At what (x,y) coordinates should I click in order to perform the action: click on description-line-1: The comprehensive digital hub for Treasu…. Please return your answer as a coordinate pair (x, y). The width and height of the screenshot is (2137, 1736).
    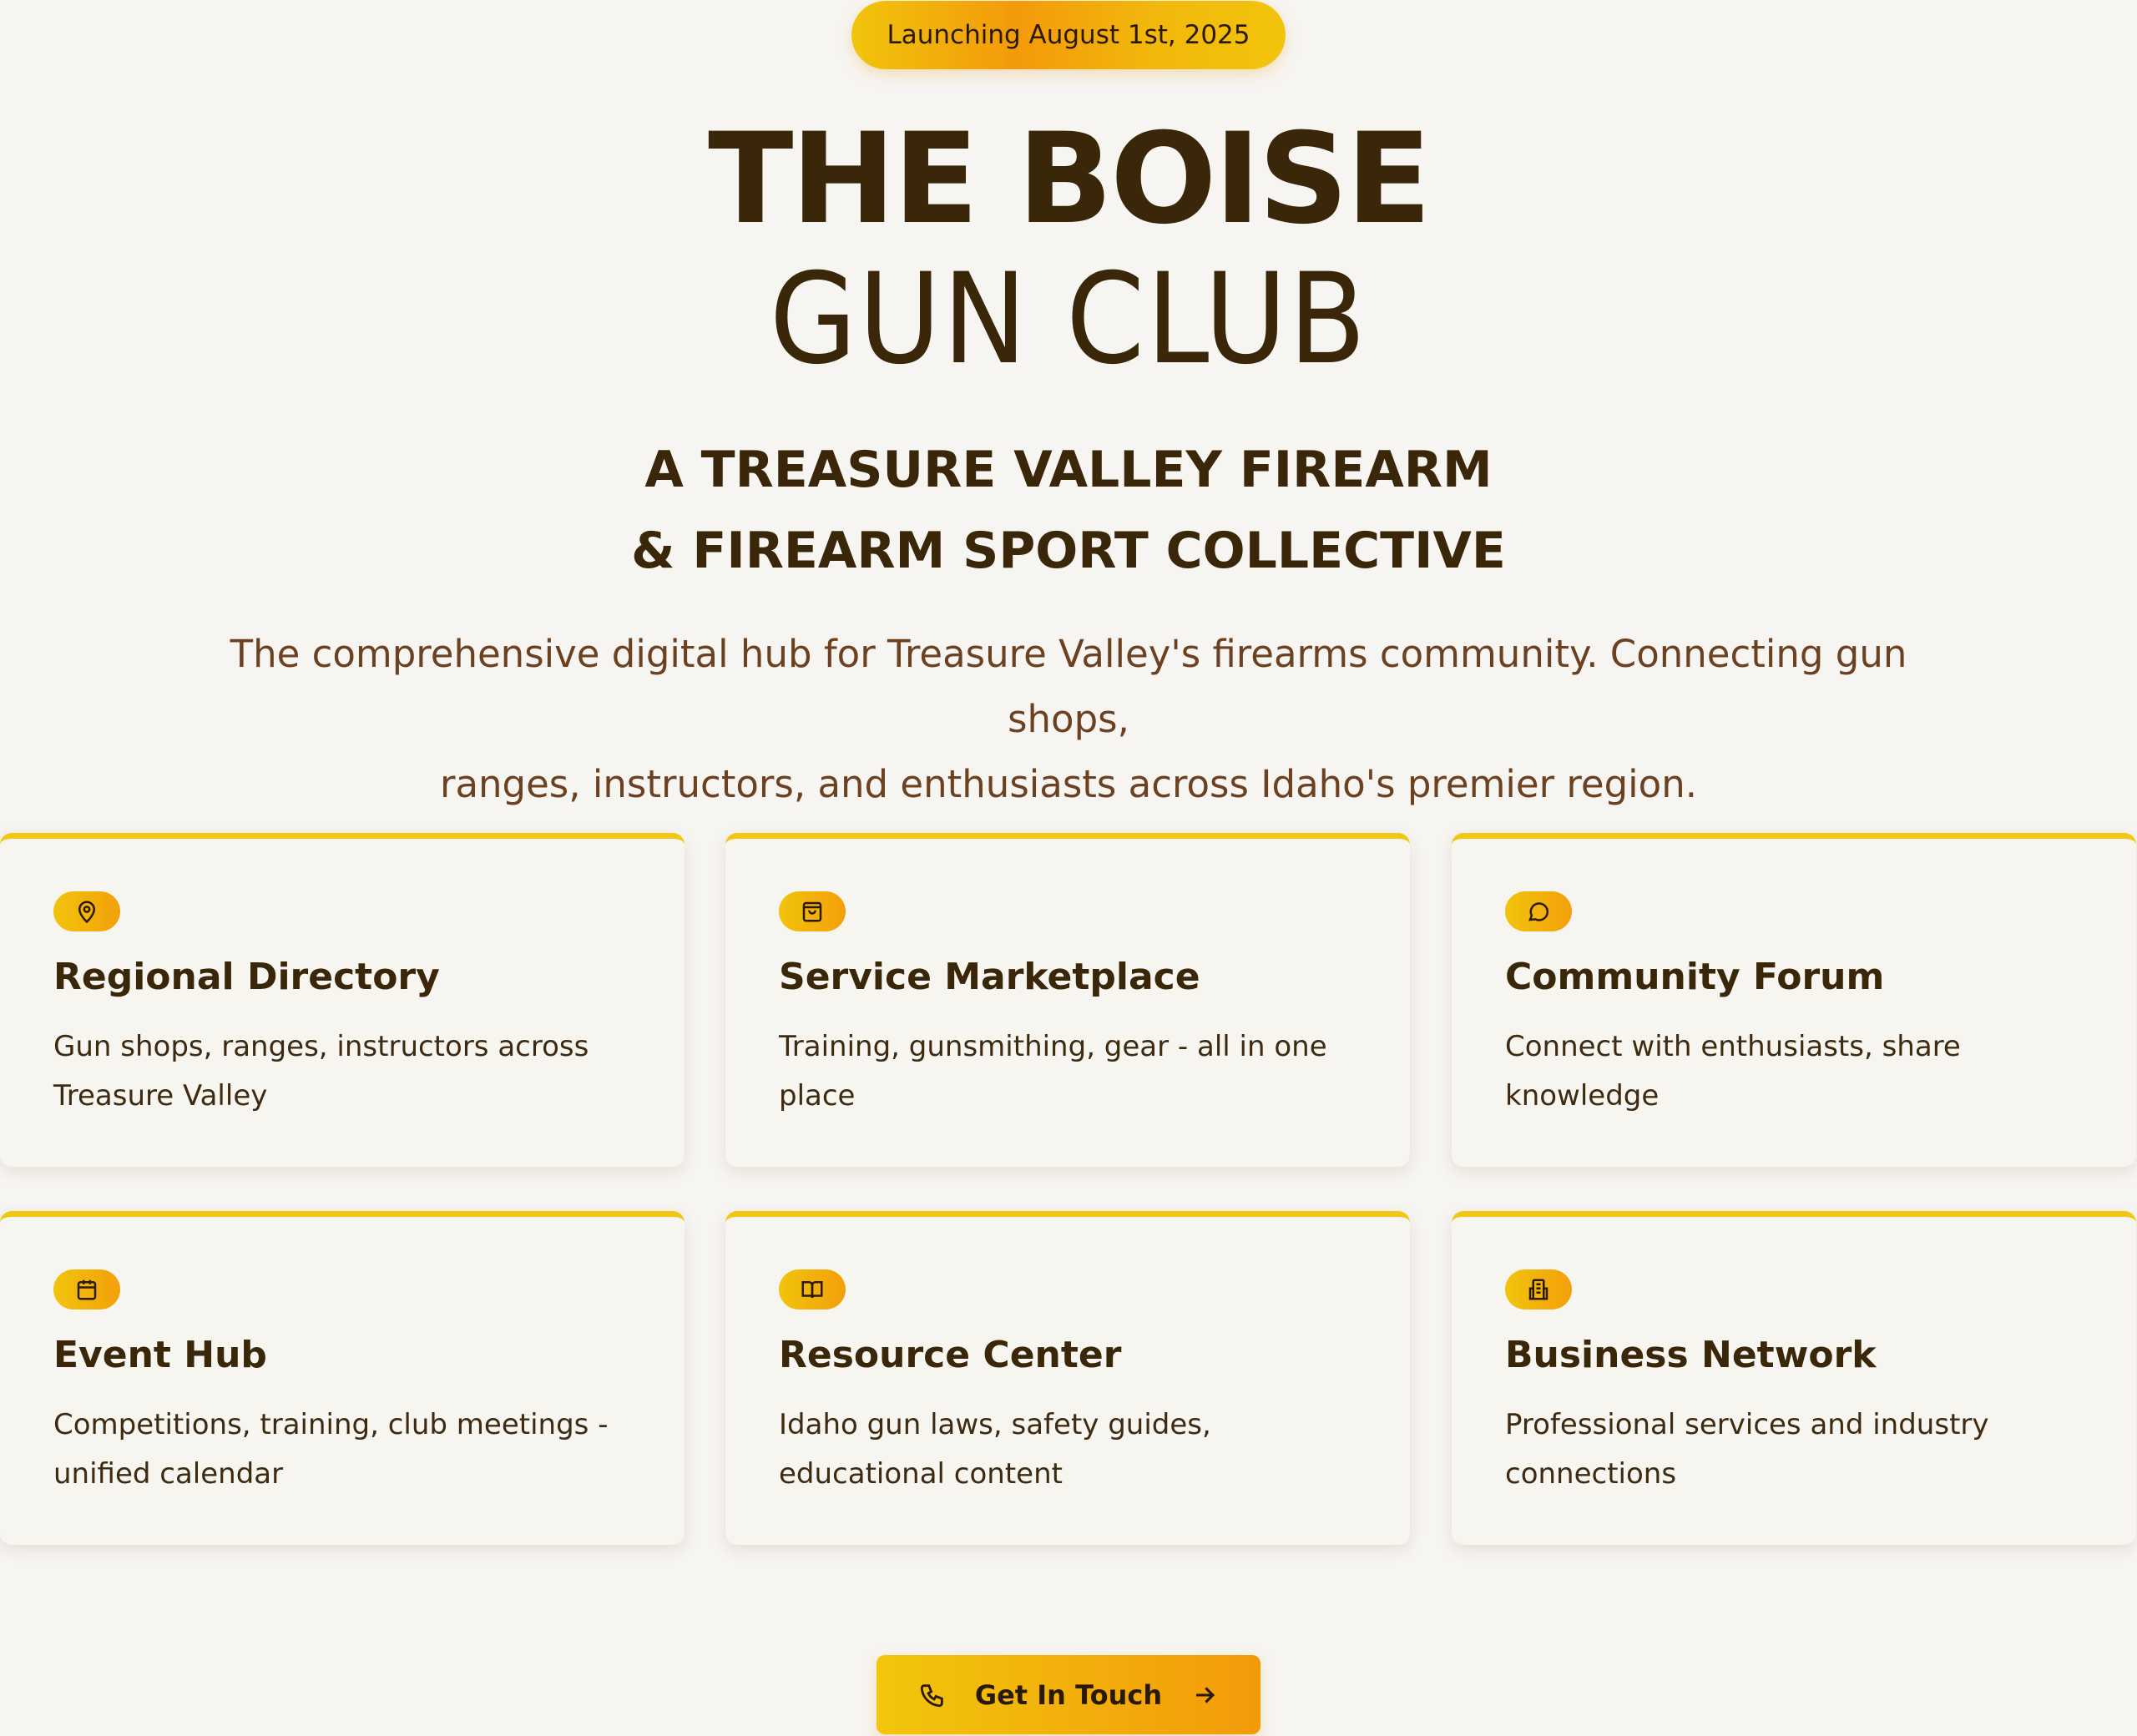
    Looking at the image, I should click on (1068, 686).